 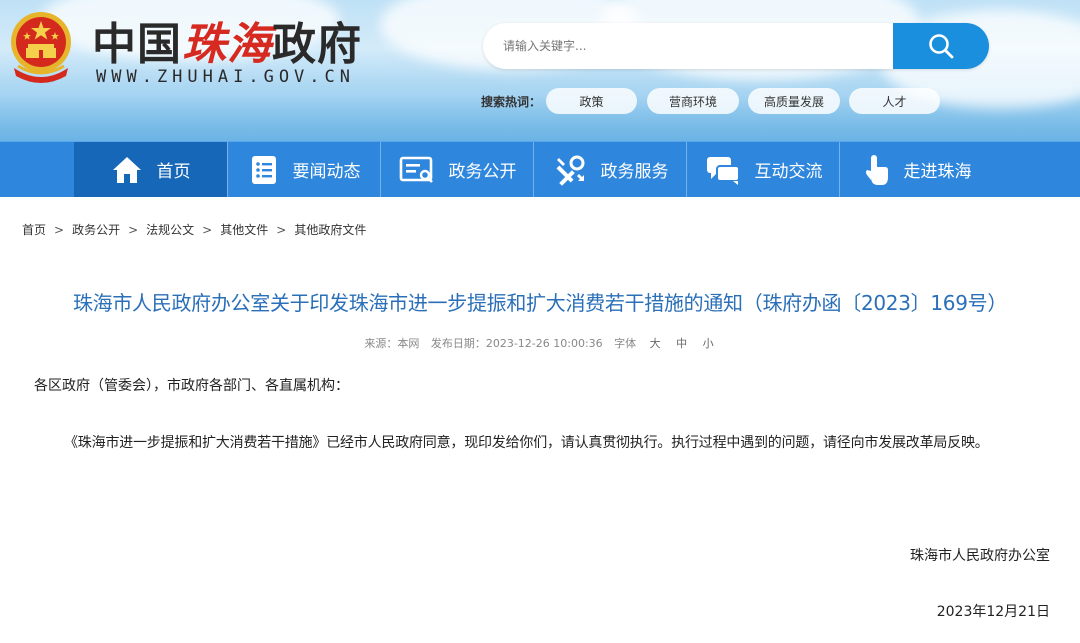 I want to click on font-size-label: 字体, so click(x=625, y=343).